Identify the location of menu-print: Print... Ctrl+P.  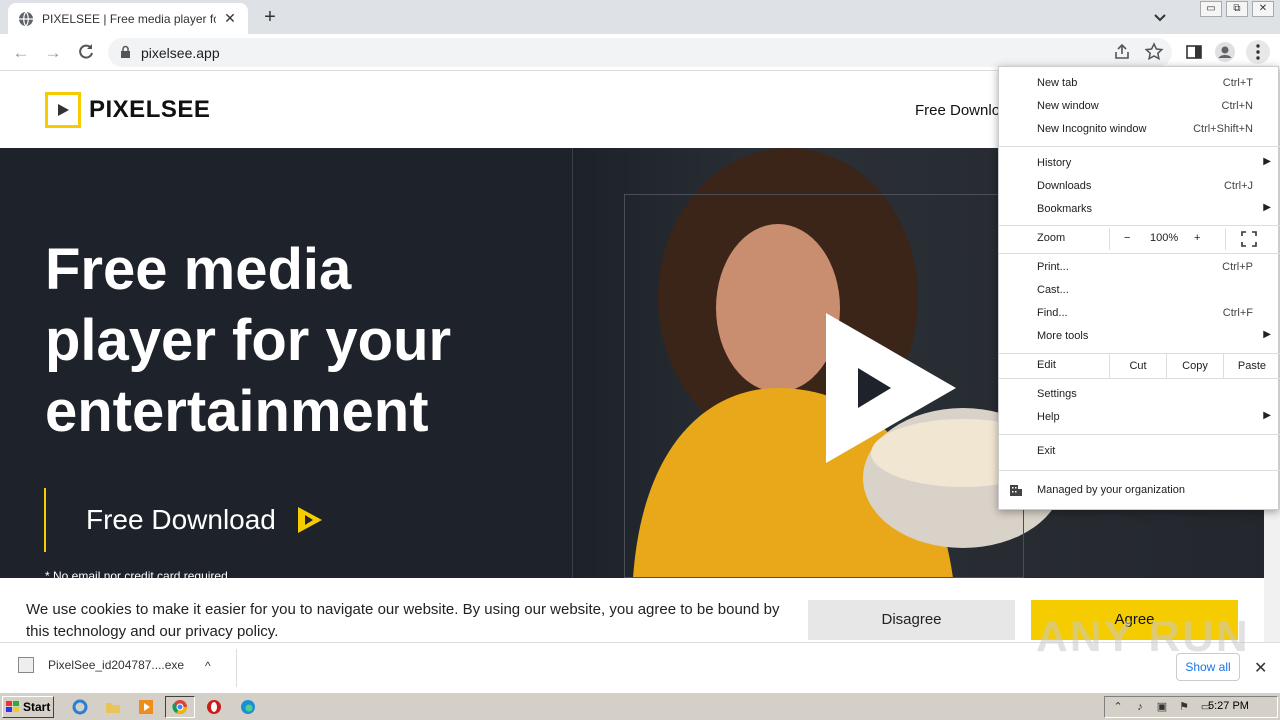
(1139, 268).